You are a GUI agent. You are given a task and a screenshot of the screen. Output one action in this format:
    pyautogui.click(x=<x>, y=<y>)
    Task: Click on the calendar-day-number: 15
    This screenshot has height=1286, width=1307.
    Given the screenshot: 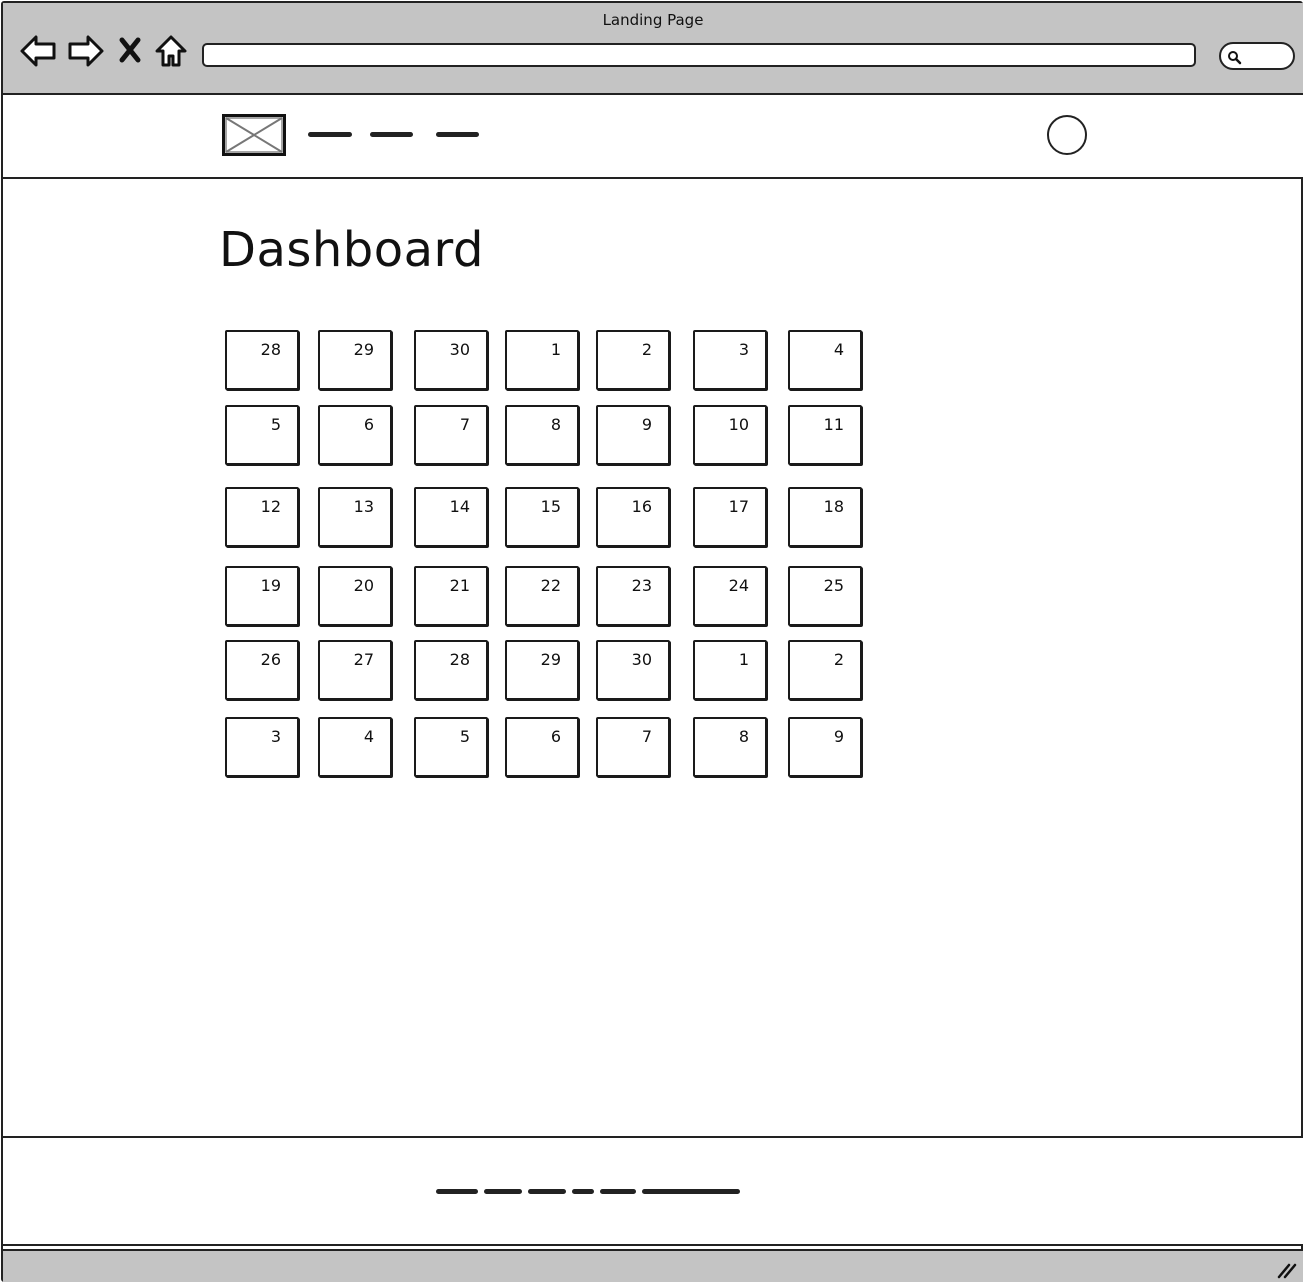 What is the action you would take?
    pyautogui.click(x=550, y=506)
    